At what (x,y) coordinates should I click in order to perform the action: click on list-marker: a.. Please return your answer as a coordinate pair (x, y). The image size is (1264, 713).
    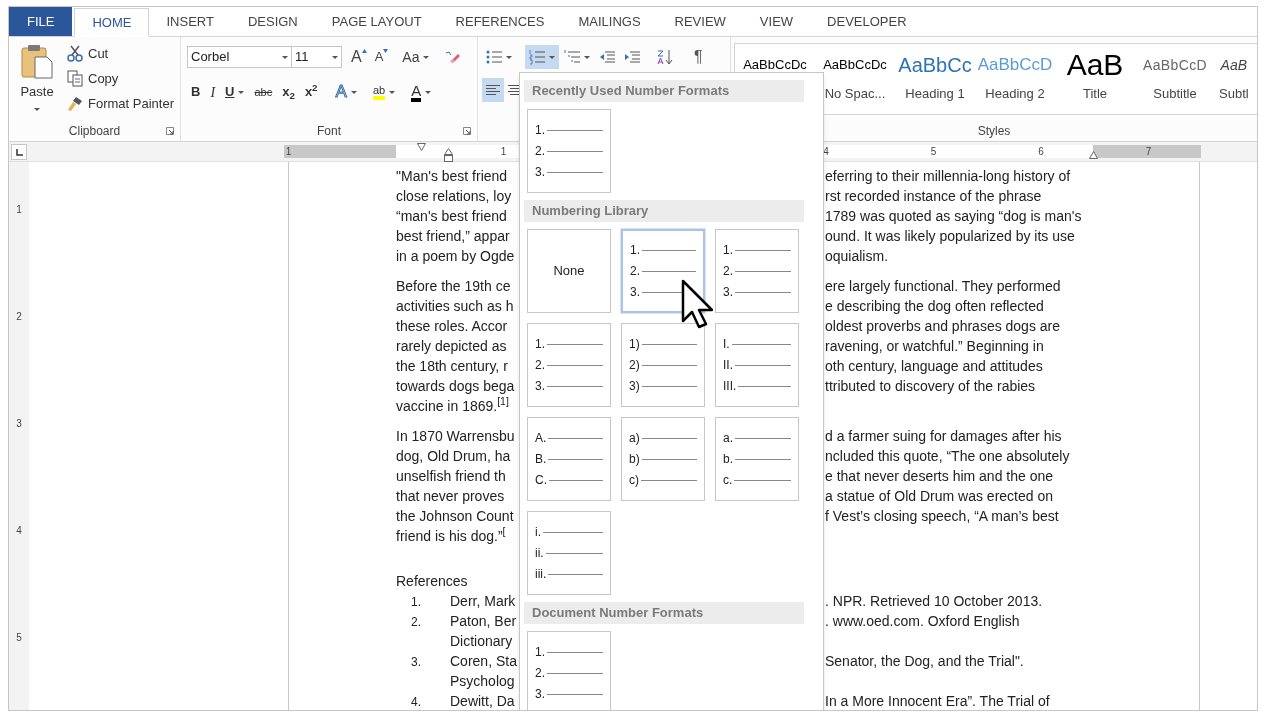
    Looking at the image, I should click on (728, 438).